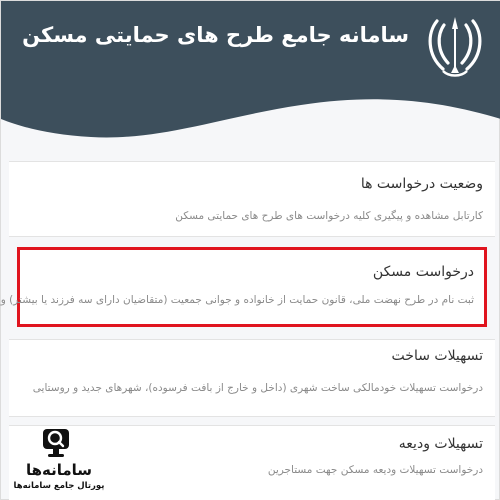  I want to click on watermark-subtitle: پورتال جامع سامانه‌ها, so click(59, 486).